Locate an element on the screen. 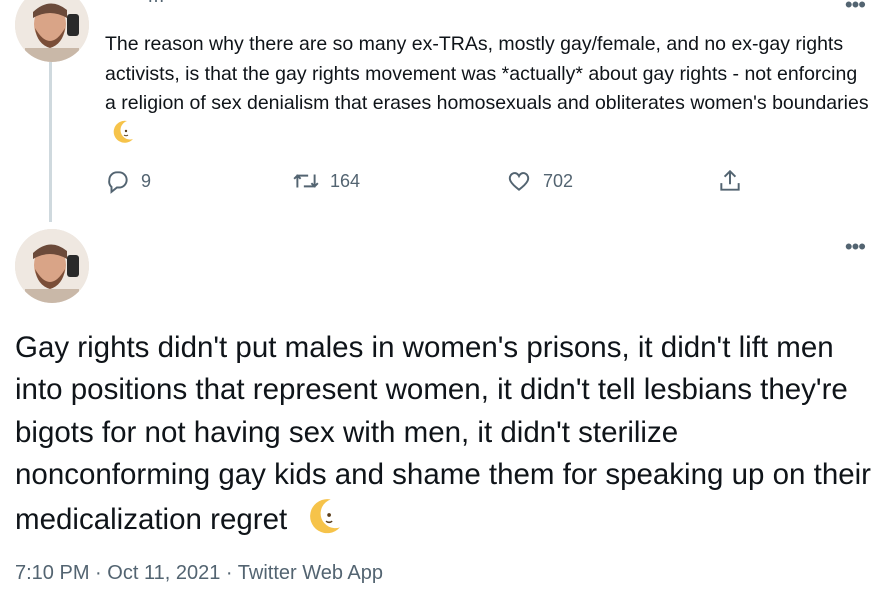 Image resolution: width=885 pixels, height=600 pixels. reply-count: 9 is located at coordinates (146, 180).